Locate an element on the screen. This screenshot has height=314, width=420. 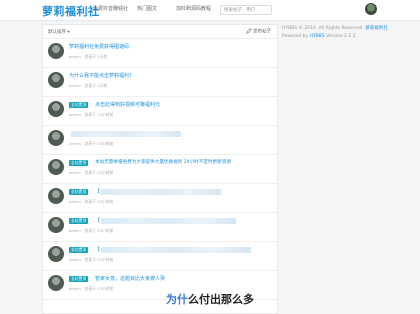
sort-dropdown: 默认排序 ▾ is located at coordinates (59, 32).